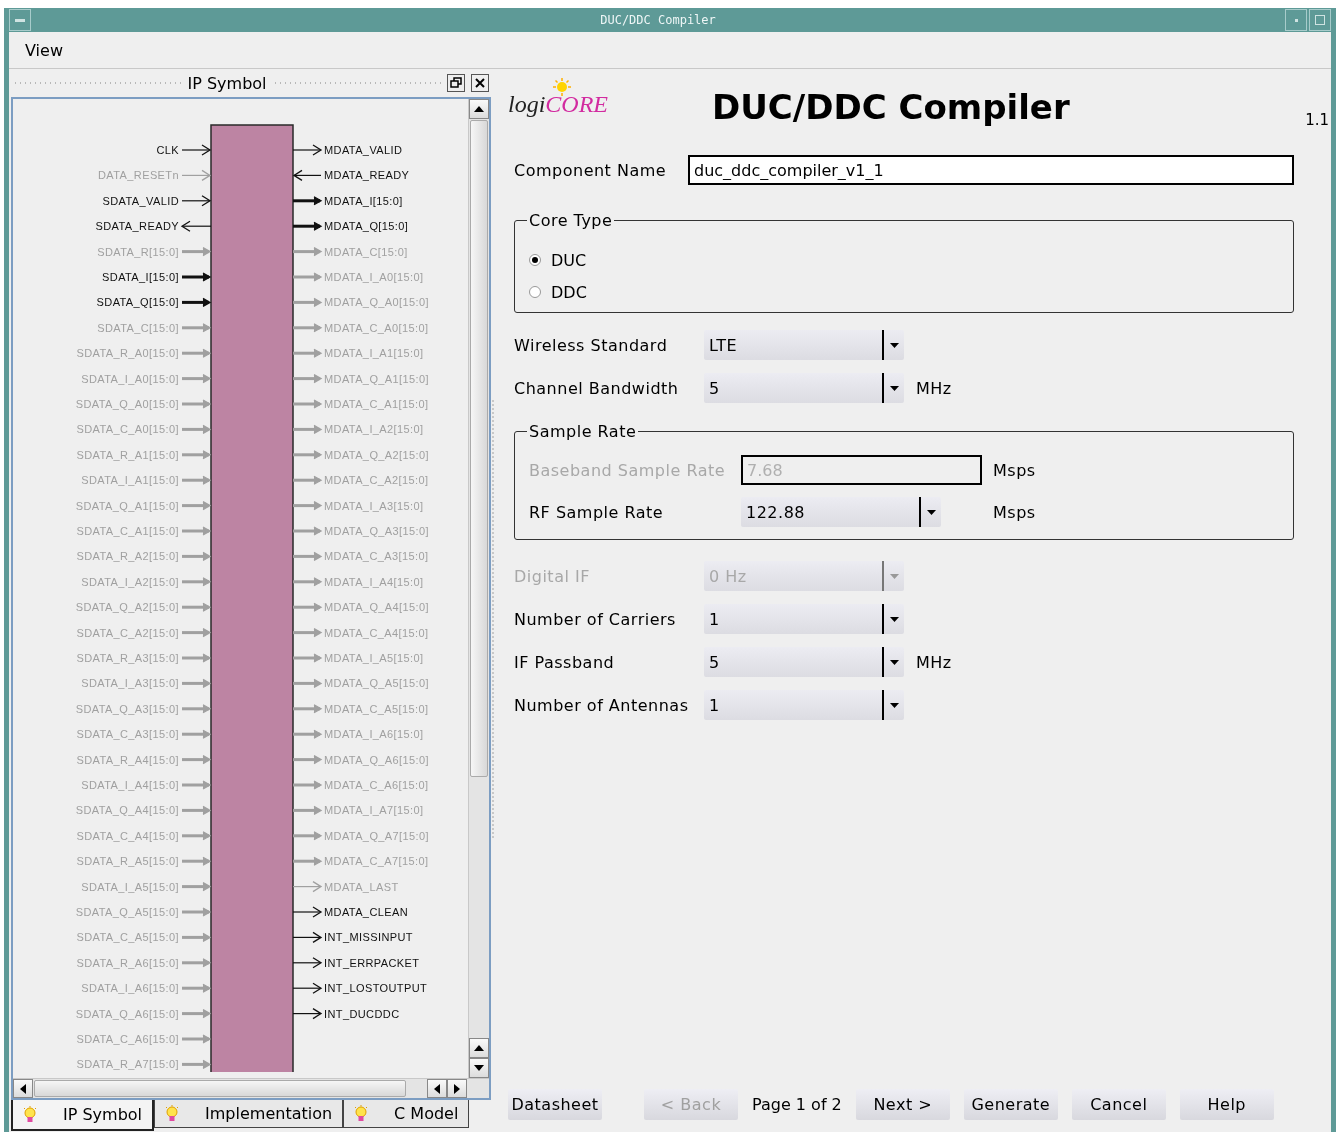  What do you see at coordinates (457, 1088) in the screenshot?
I see `scroll-right-button` at bounding box center [457, 1088].